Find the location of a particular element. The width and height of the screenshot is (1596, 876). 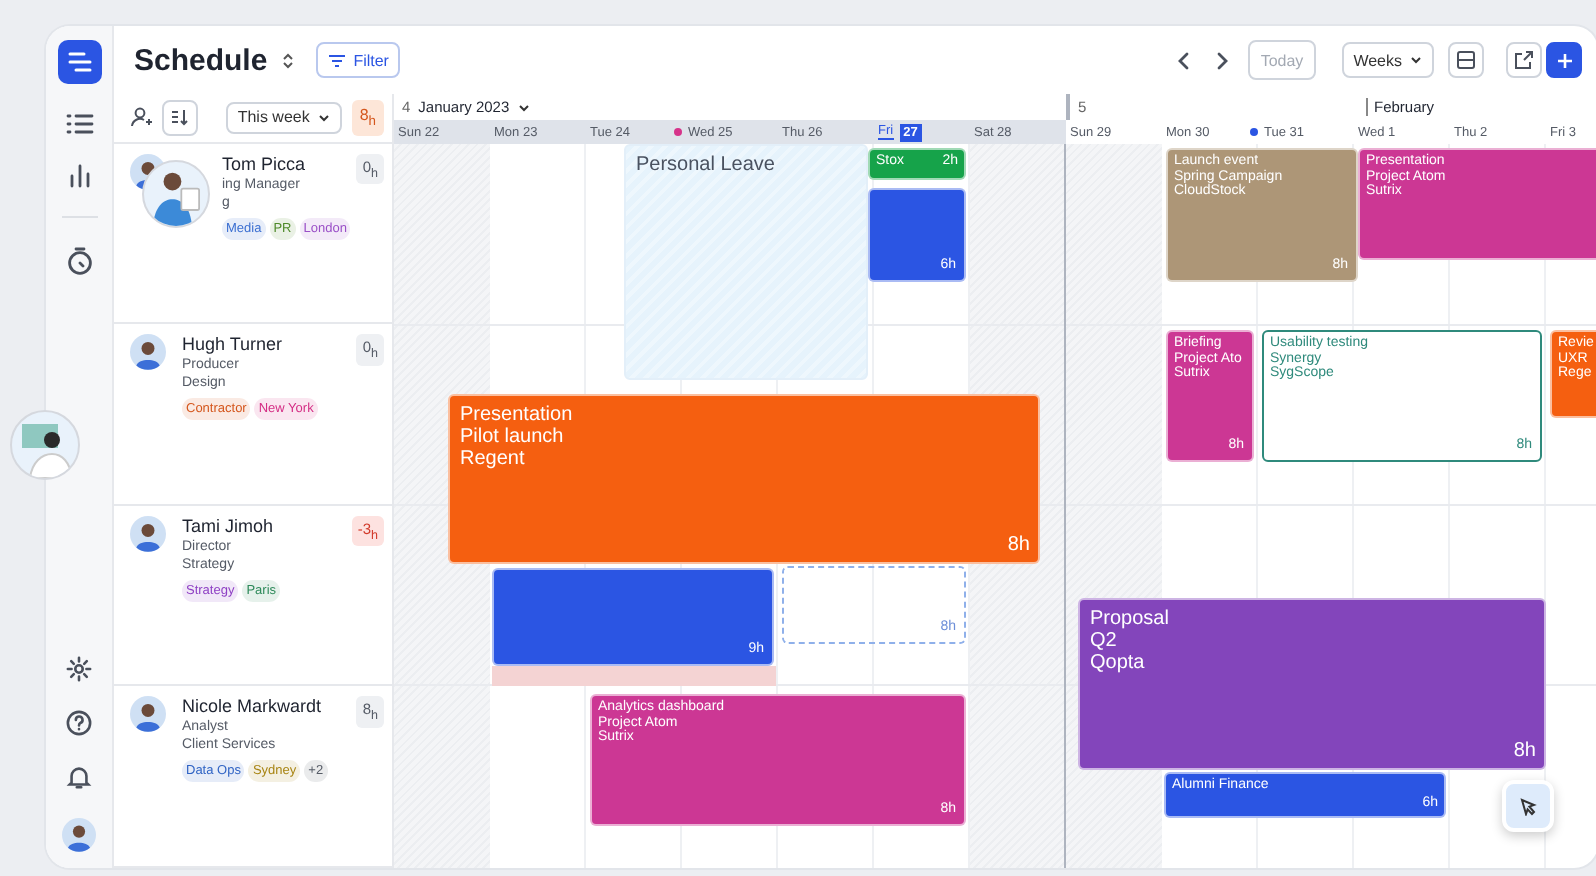

event-text: Qopta is located at coordinates (1118, 663).